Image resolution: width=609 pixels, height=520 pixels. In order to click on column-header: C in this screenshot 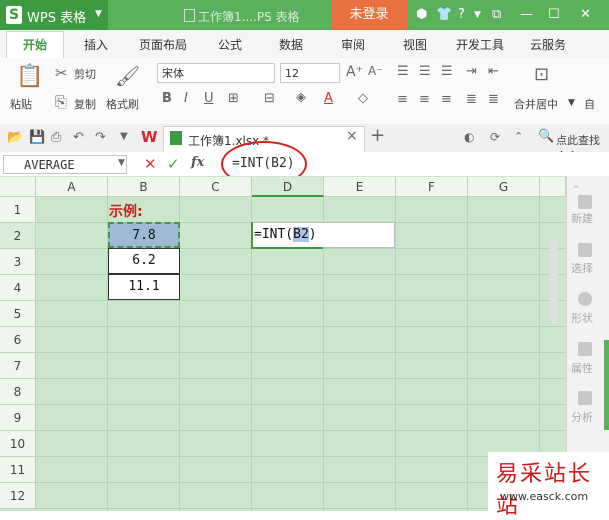, I will do `click(216, 187)`.